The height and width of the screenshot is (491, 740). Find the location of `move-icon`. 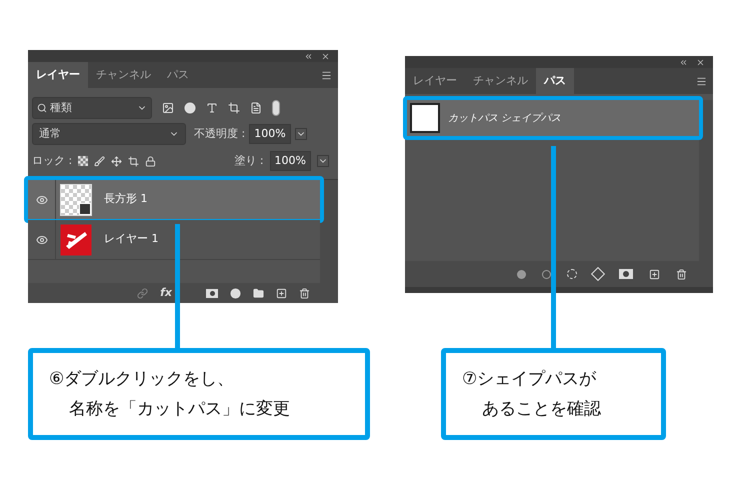

move-icon is located at coordinates (116, 161).